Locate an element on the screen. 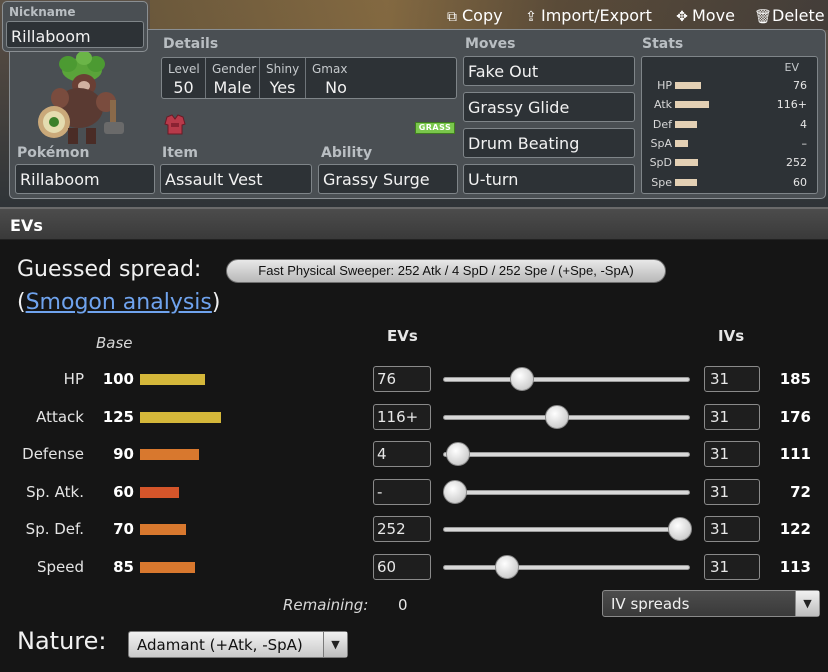 The width and height of the screenshot is (828, 672). move-1-input: Fake Out is located at coordinates (549, 71).